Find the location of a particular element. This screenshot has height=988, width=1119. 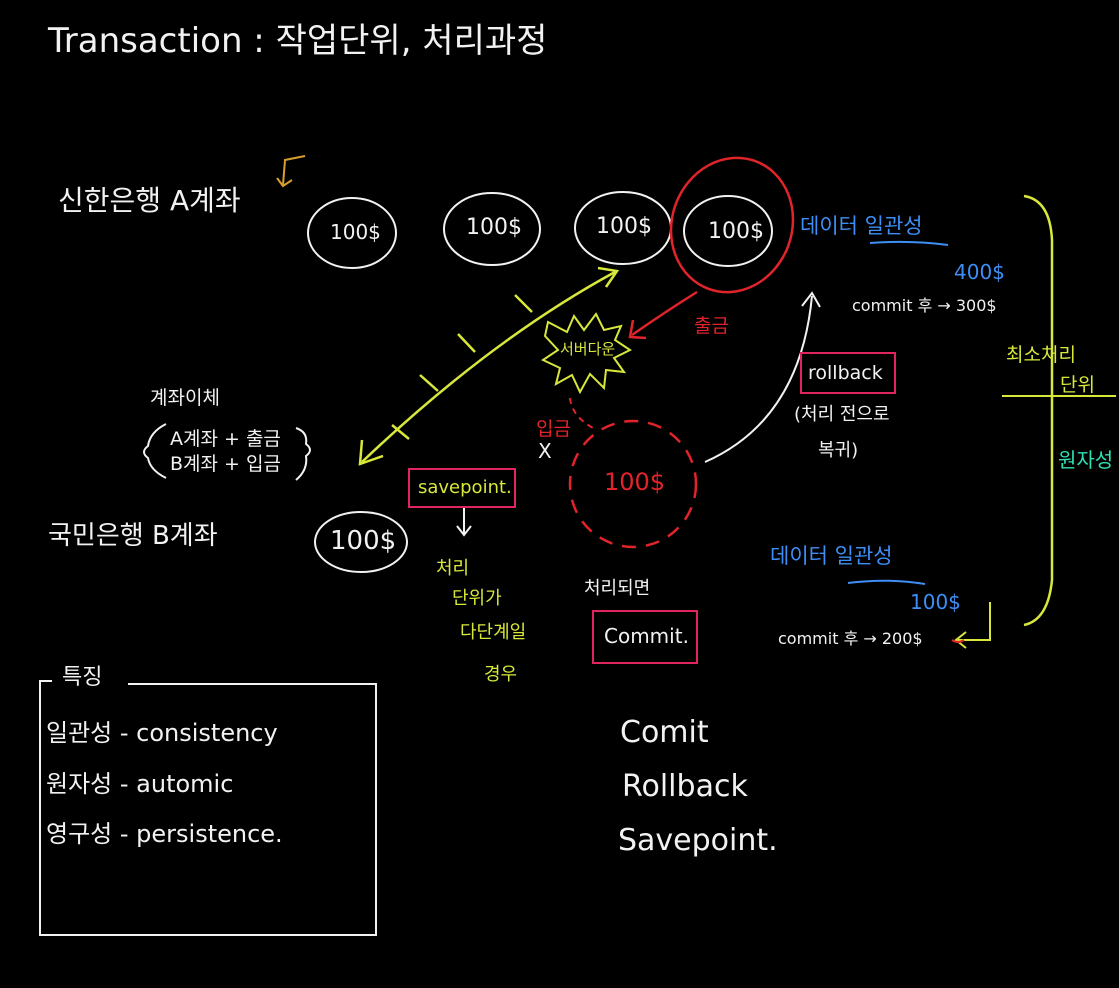

deposit-arrow is located at coordinates (583, 414).